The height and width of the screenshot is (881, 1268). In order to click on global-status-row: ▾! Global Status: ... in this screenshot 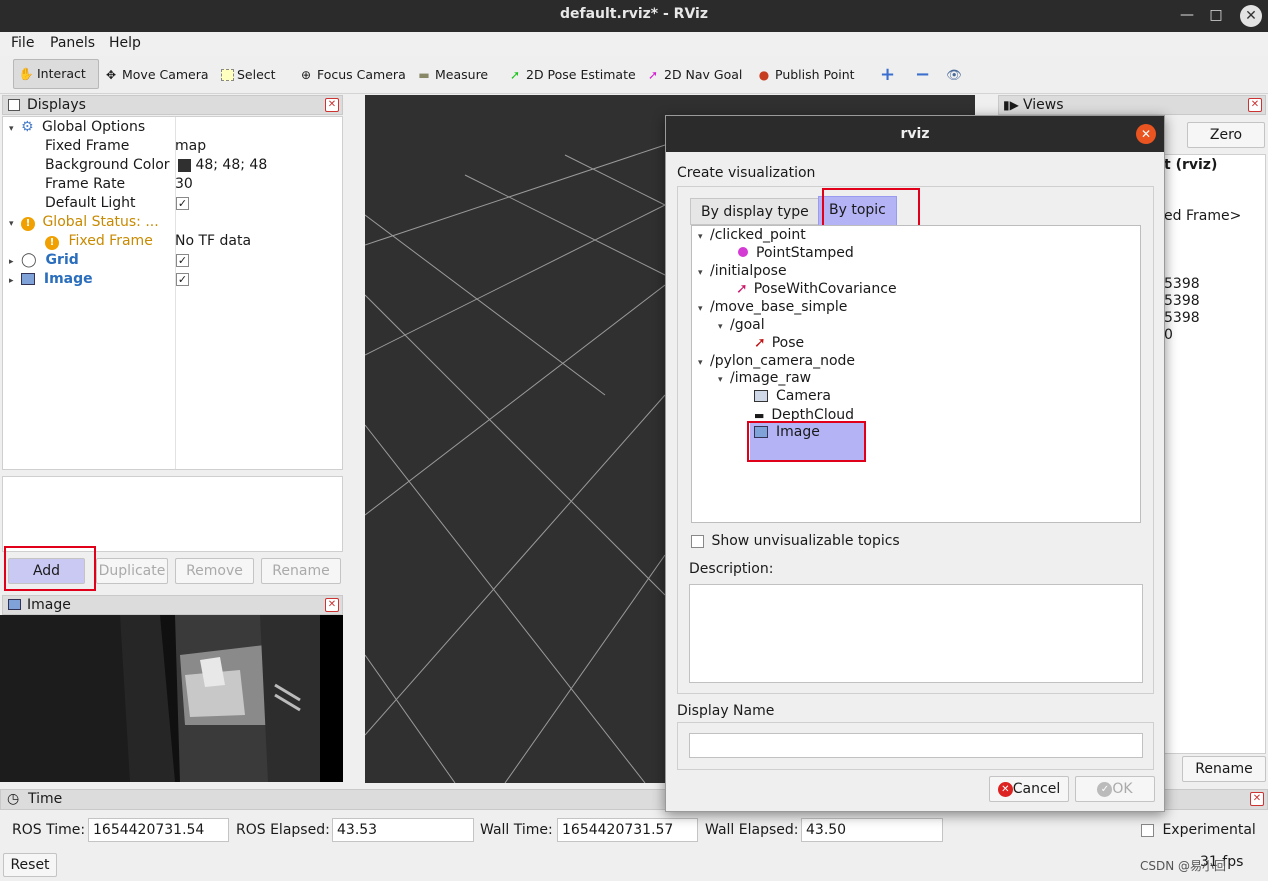, I will do `click(84, 222)`.